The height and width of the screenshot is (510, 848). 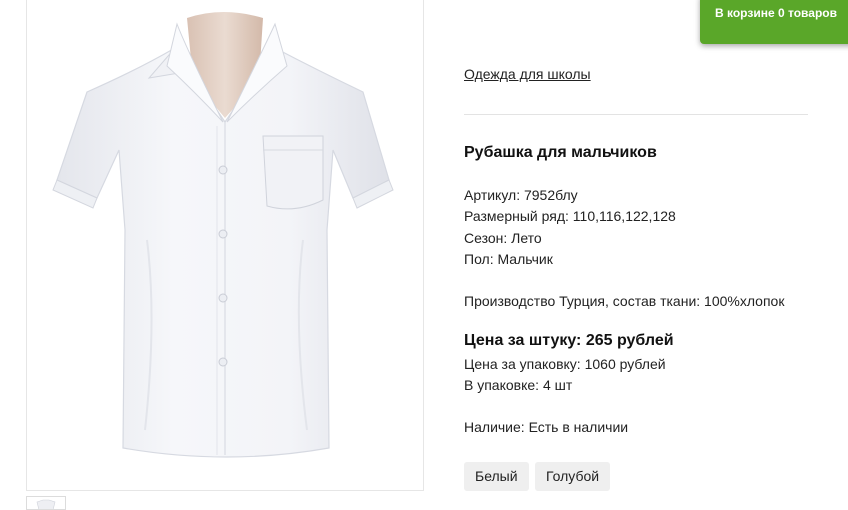 I want to click on cart-suffix: товаров, so click(x=812, y=13).